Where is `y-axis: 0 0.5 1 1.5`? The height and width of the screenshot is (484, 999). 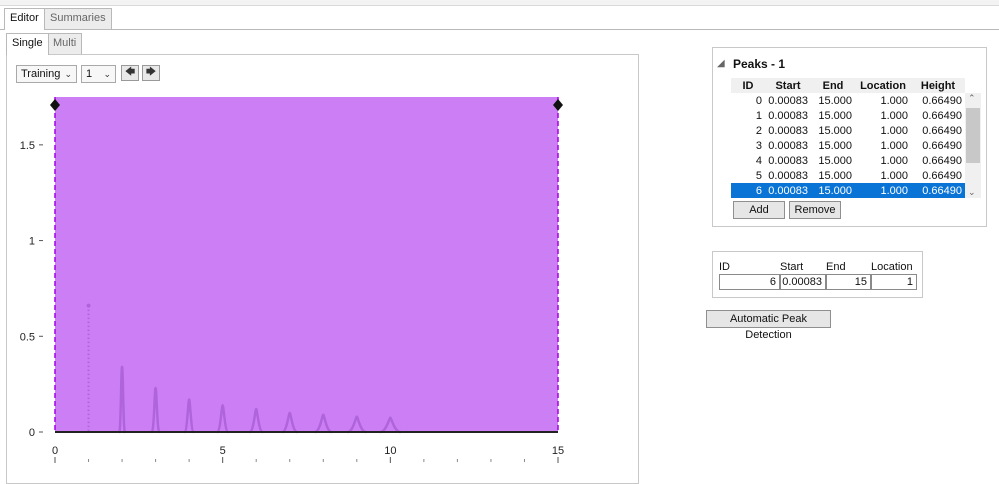
y-axis: 0 0.5 1 1.5 is located at coordinates (31, 289).